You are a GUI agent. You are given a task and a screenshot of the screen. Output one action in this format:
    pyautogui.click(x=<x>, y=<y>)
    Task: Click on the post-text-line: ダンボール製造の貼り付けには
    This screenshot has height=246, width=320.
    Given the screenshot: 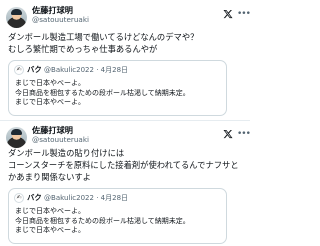 What is the action you would take?
    pyautogui.click(x=66, y=153)
    